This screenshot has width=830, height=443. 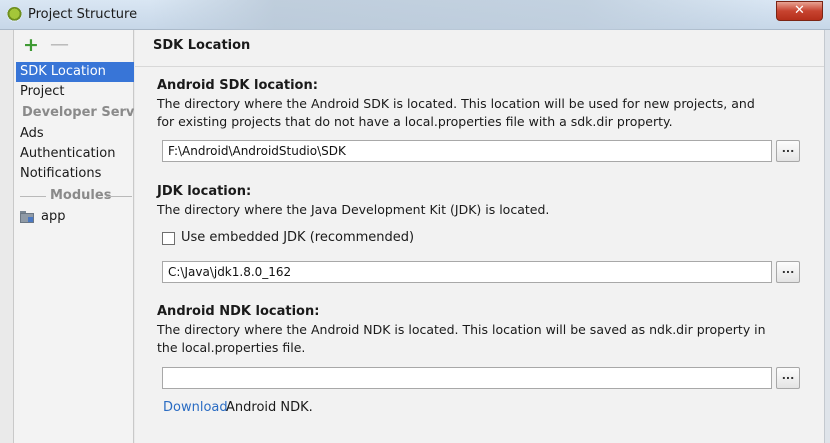 I want to click on android-studio-icon, so click(x=14, y=14).